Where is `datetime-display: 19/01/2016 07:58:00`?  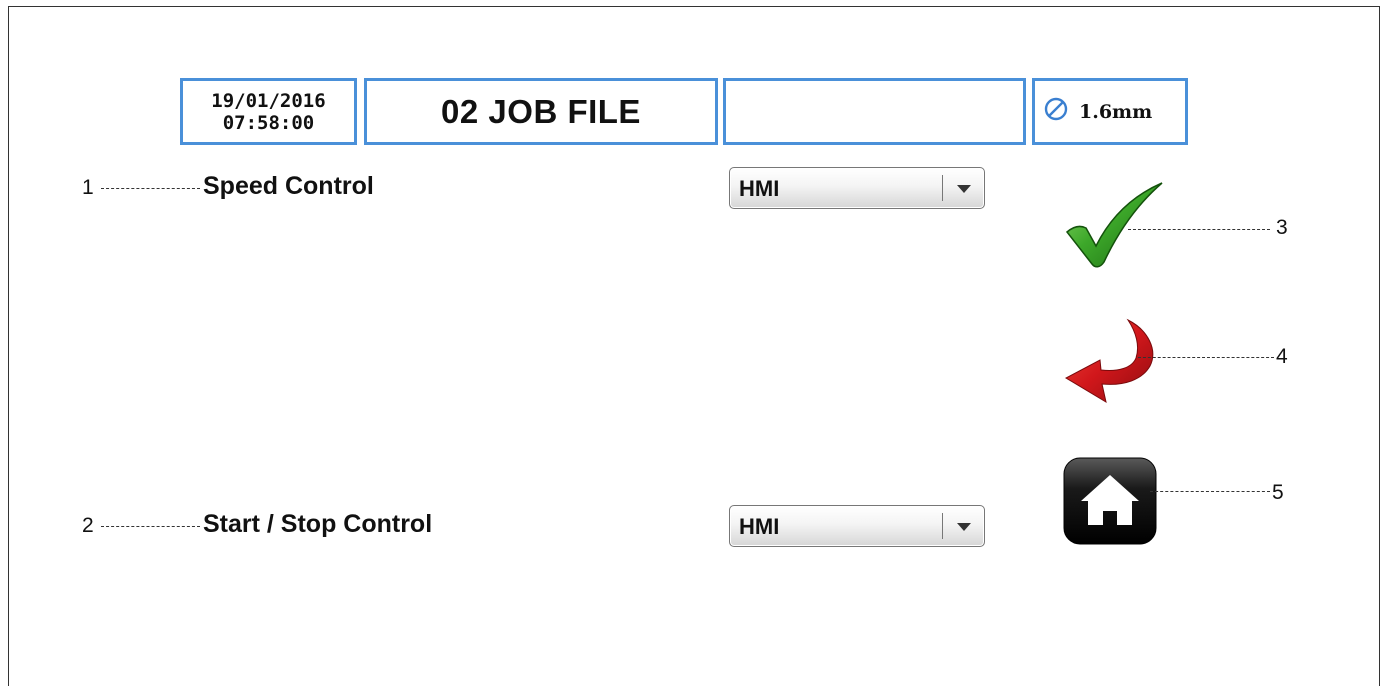
datetime-display: 19/01/2016 07:58:00 is located at coordinates (268, 111).